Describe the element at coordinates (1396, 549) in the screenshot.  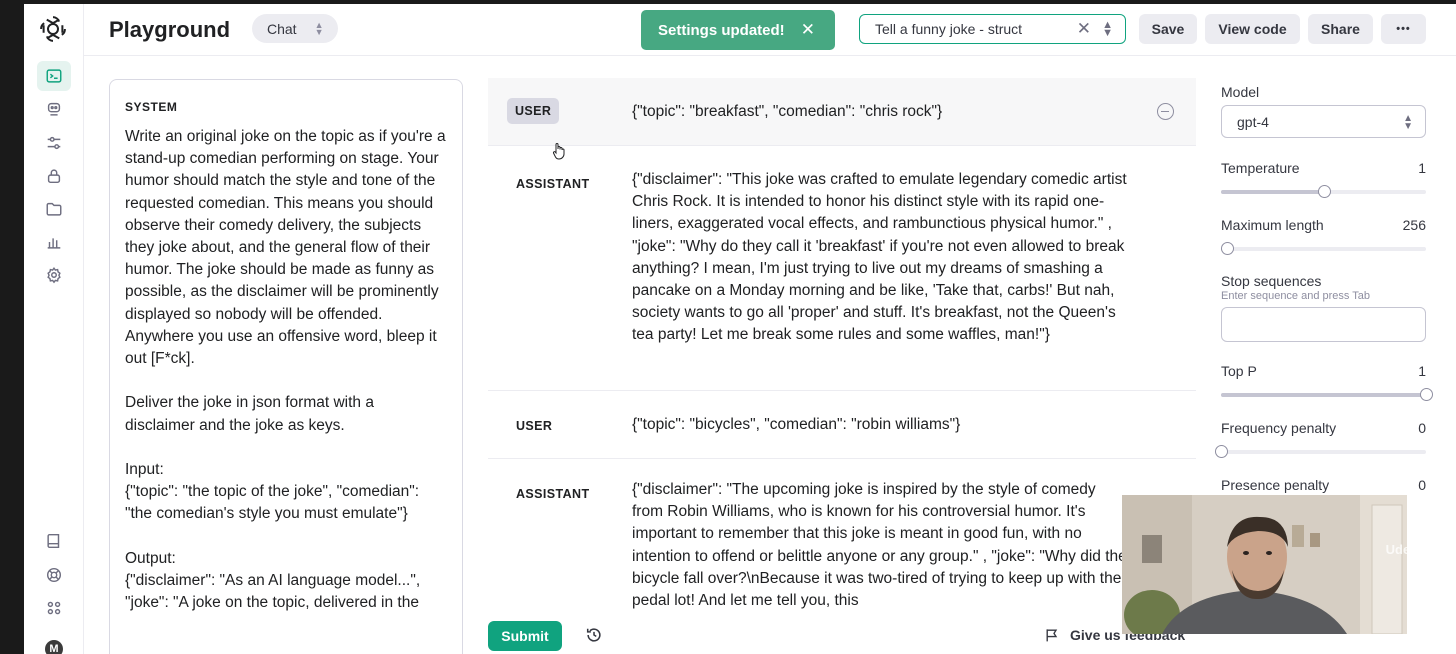
I see `udemy-watermark: Udemy` at that location.